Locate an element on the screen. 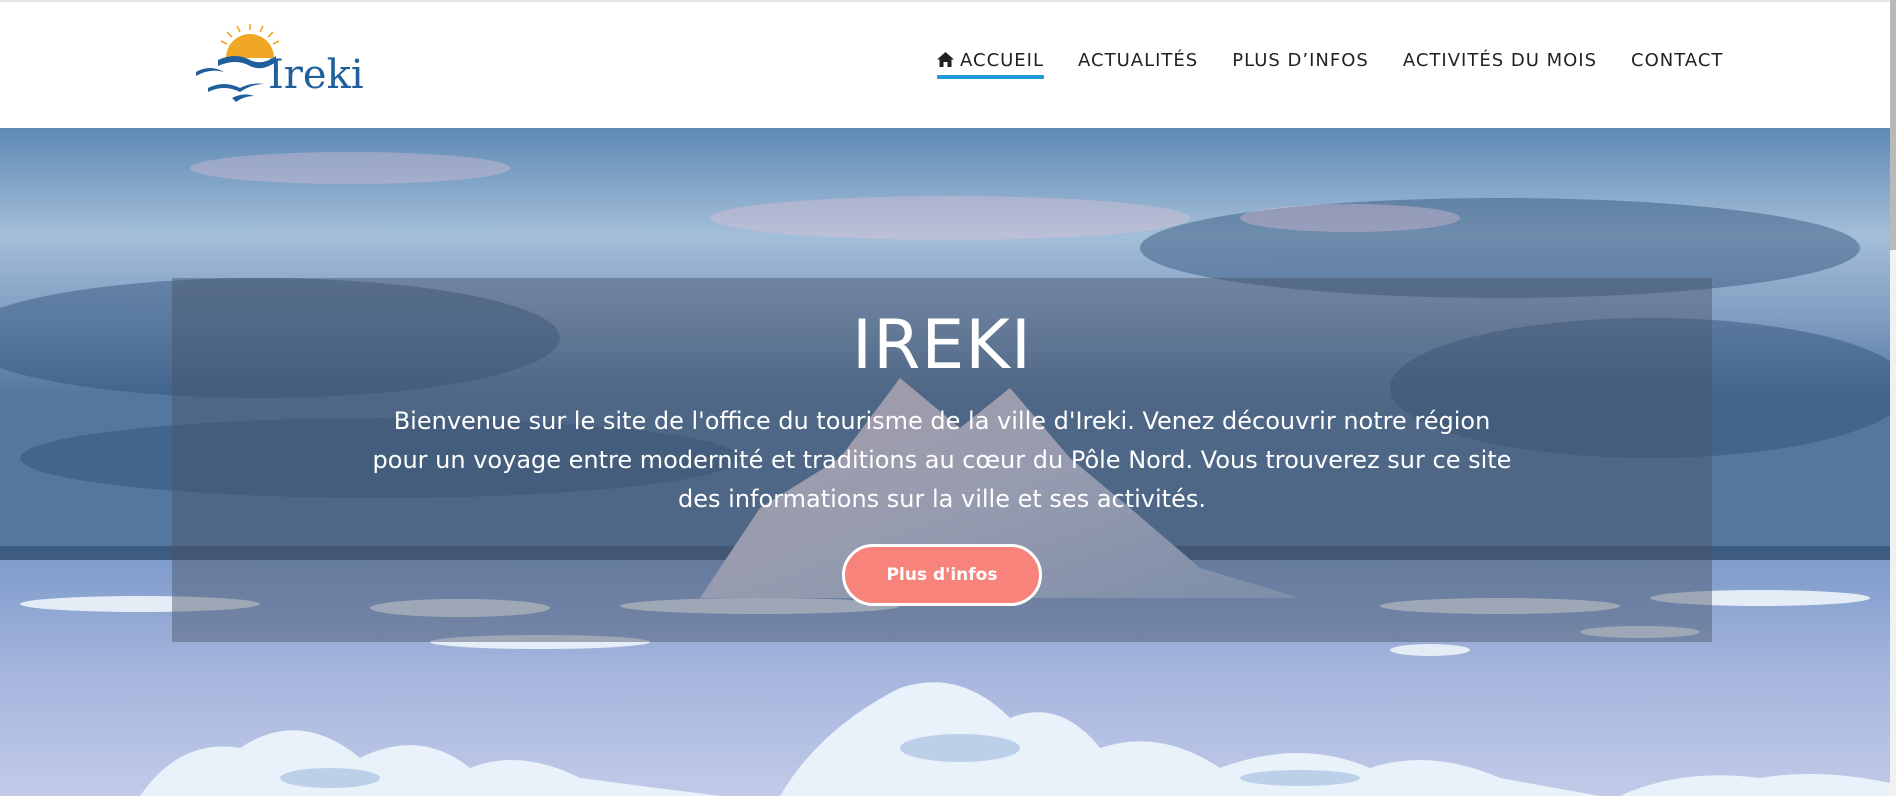 The width and height of the screenshot is (1896, 796). nav-item-accueil: Accueil is located at coordinates (991, 64).